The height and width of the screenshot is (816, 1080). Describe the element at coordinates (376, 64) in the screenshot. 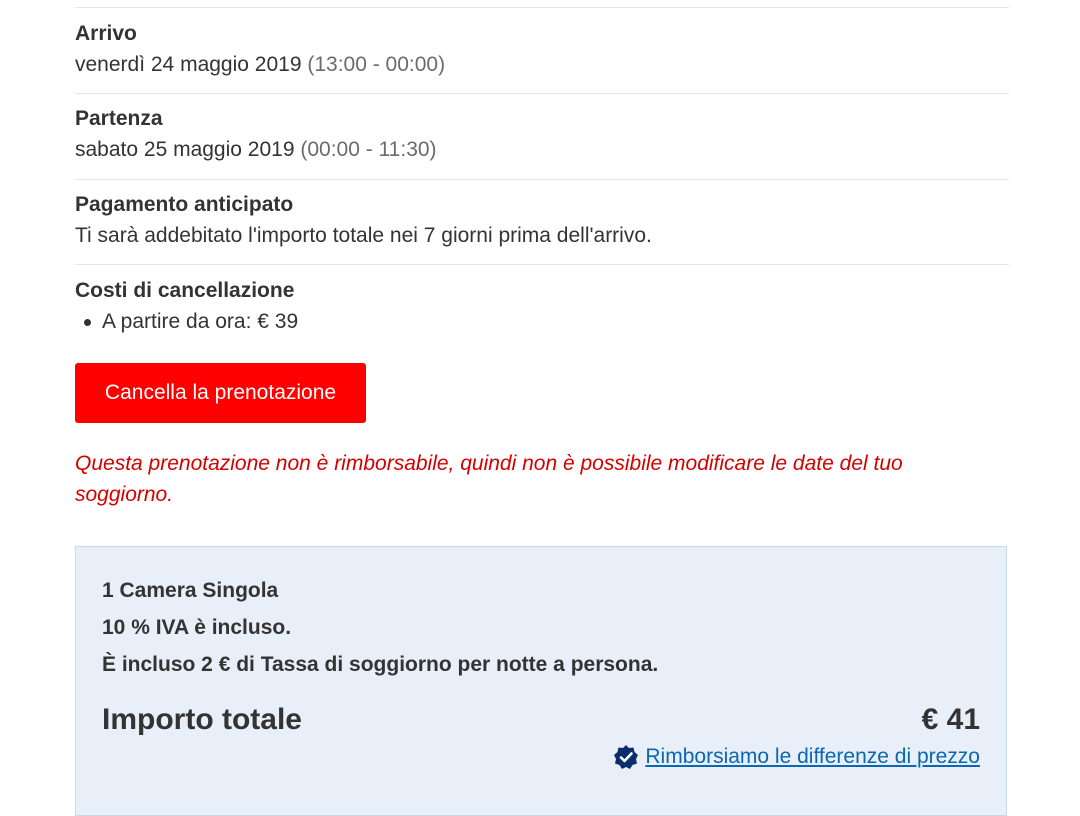

I see `arrival-time: (13:00 - 00:00)` at that location.